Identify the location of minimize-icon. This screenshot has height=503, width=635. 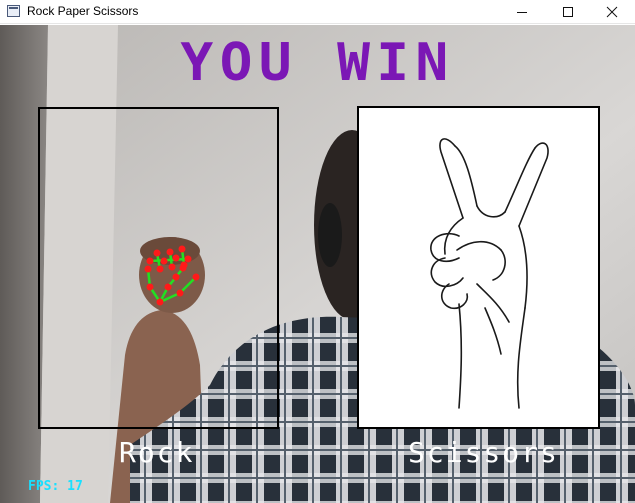
(522, 12).